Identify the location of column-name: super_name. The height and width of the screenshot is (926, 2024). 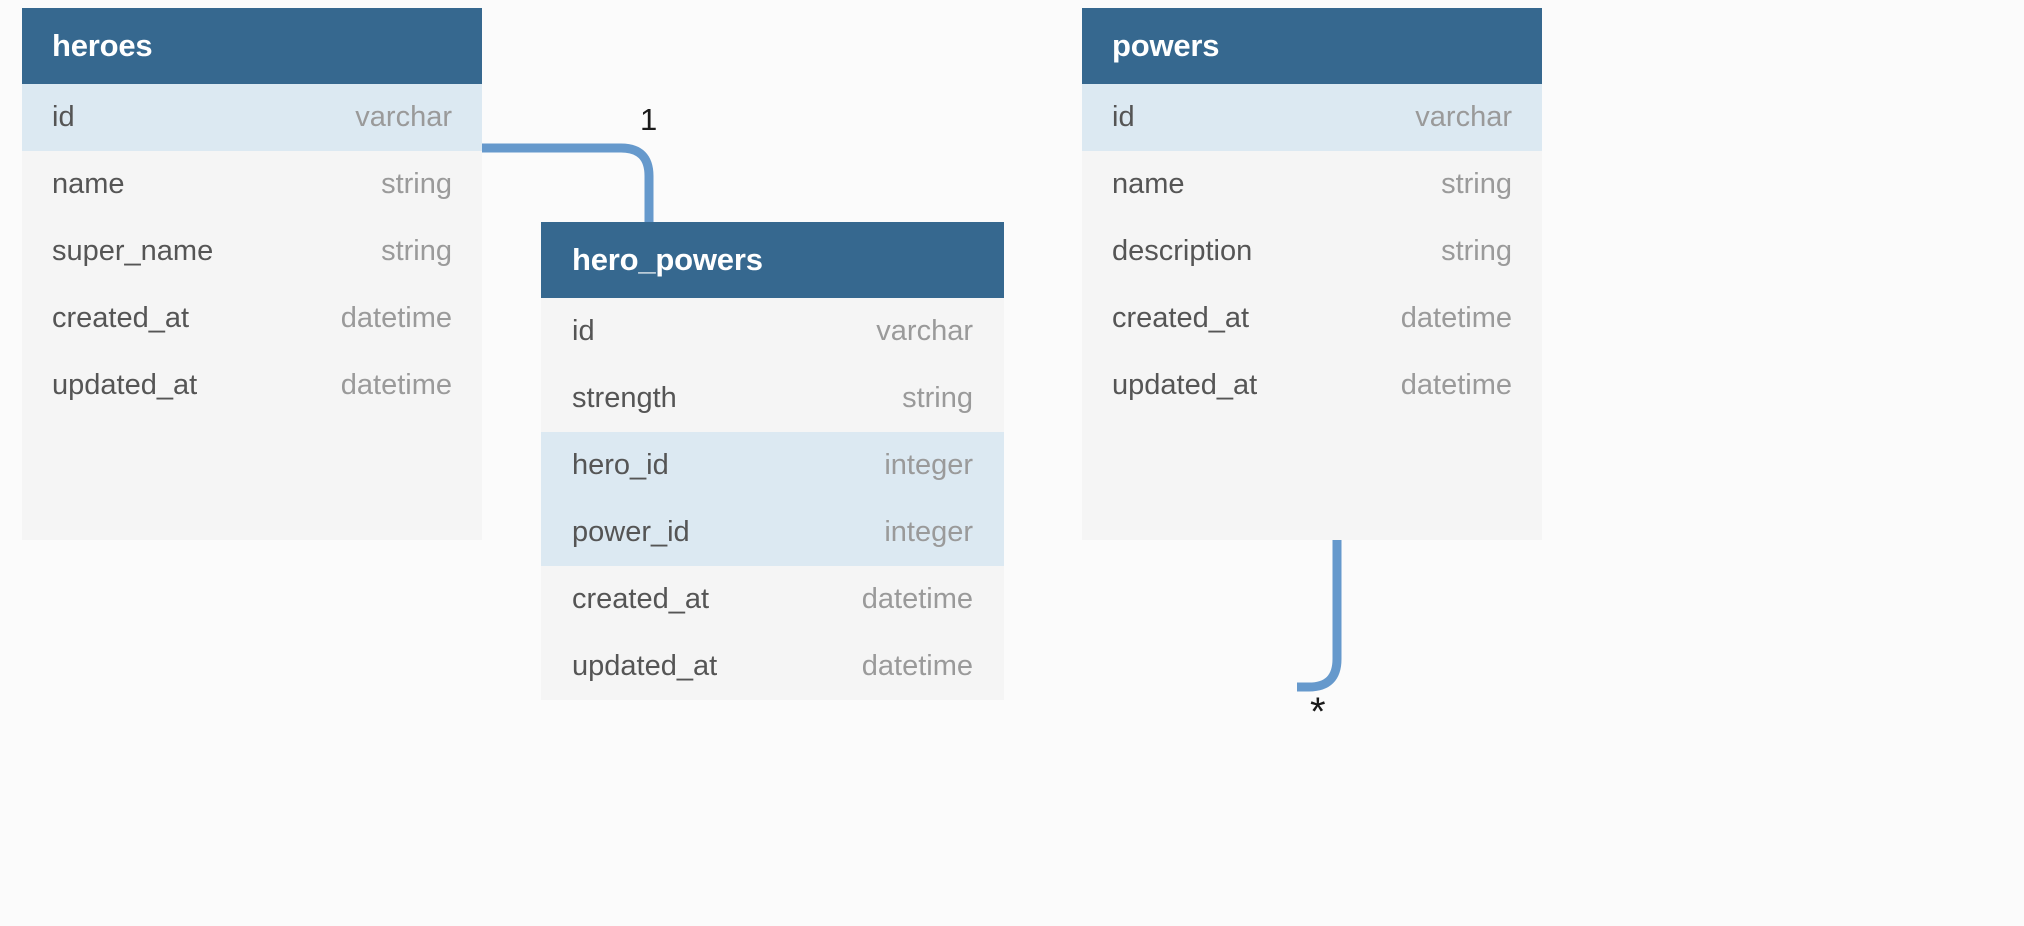
(133, 251).